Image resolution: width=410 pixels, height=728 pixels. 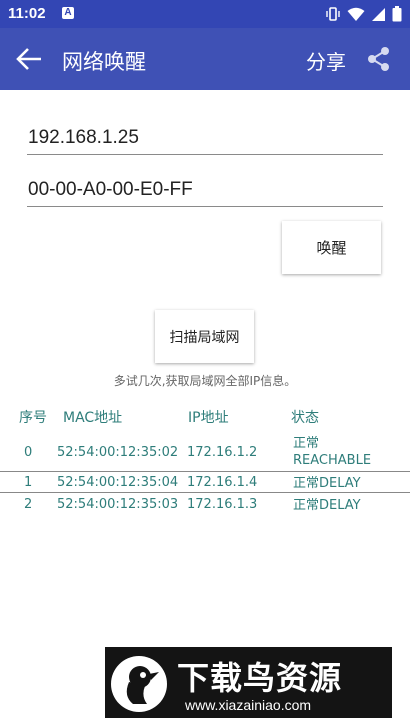 I want to click on signal-icon, so click(x=378, y=14).